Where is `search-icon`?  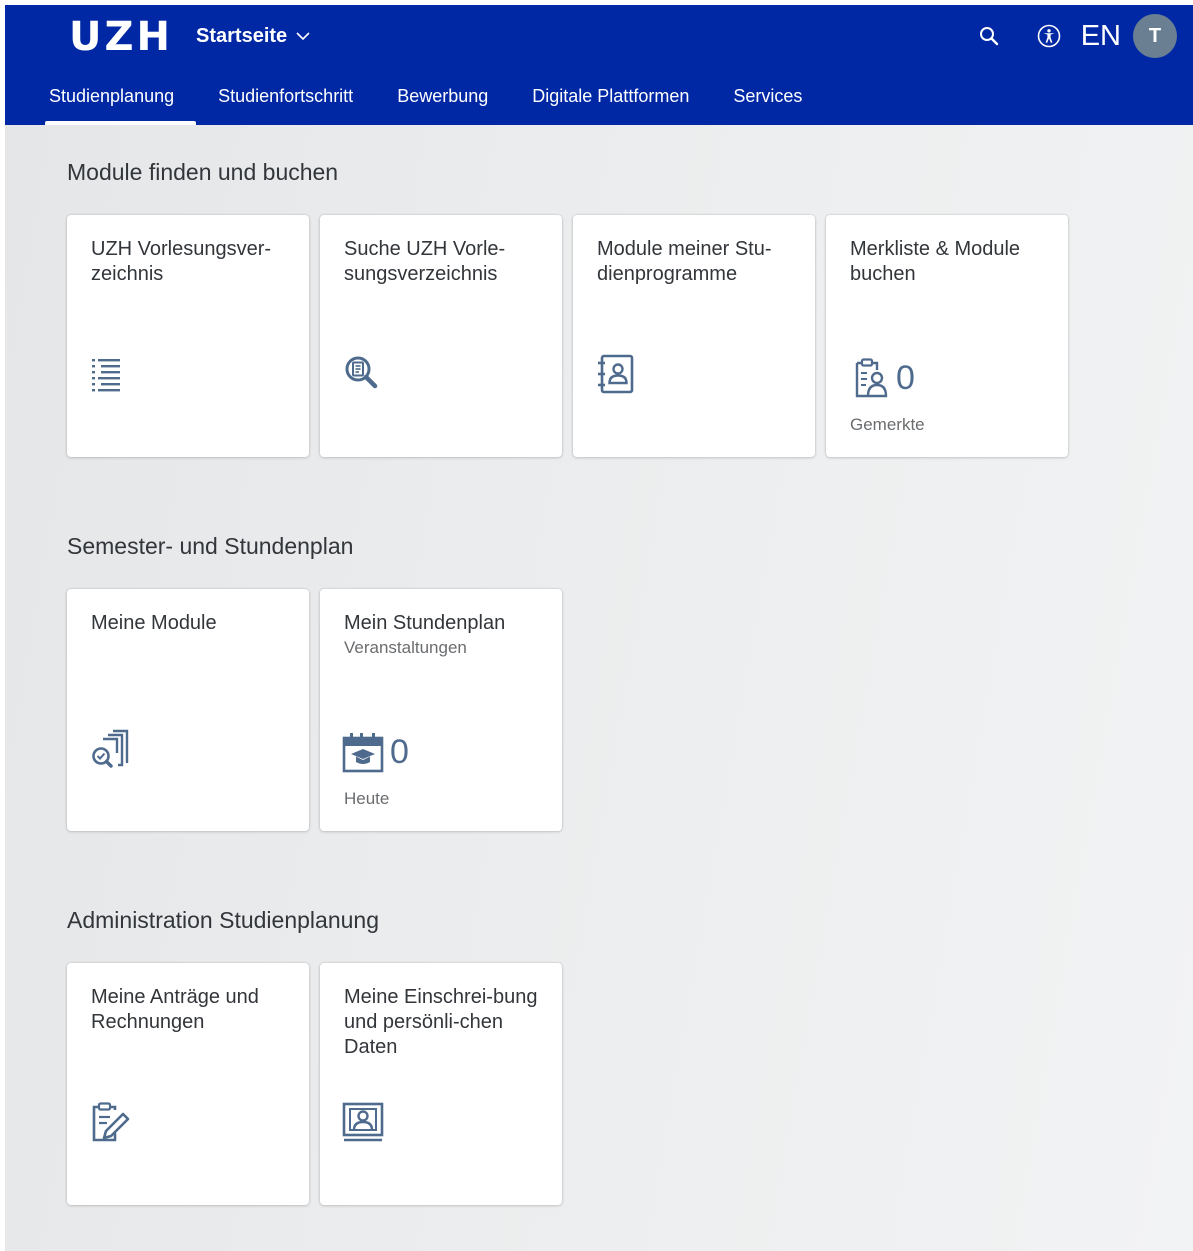 search-icon is located at coordinates (988, 36).